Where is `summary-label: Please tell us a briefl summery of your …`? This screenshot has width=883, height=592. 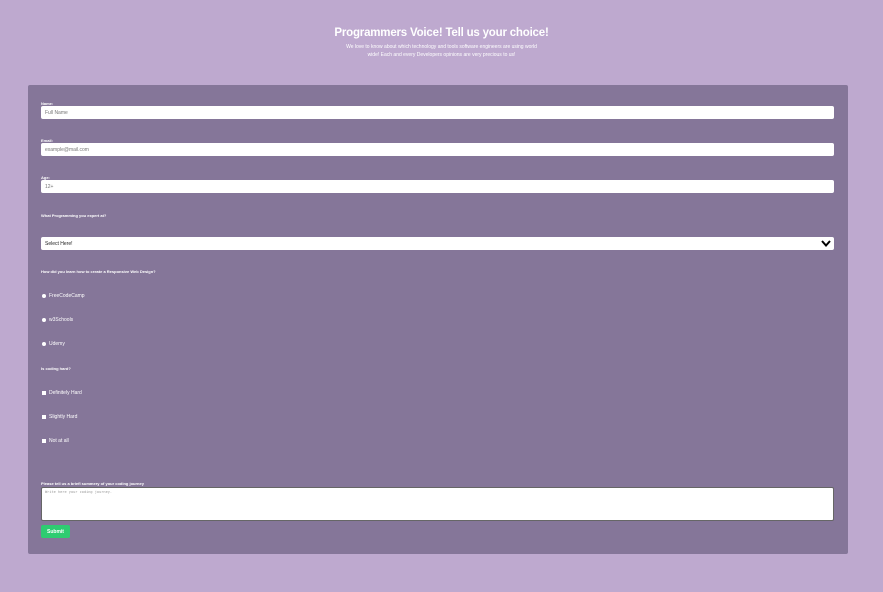
summary-label: Please tell us a briefl summery of your … is located at coordinates (92, 483).